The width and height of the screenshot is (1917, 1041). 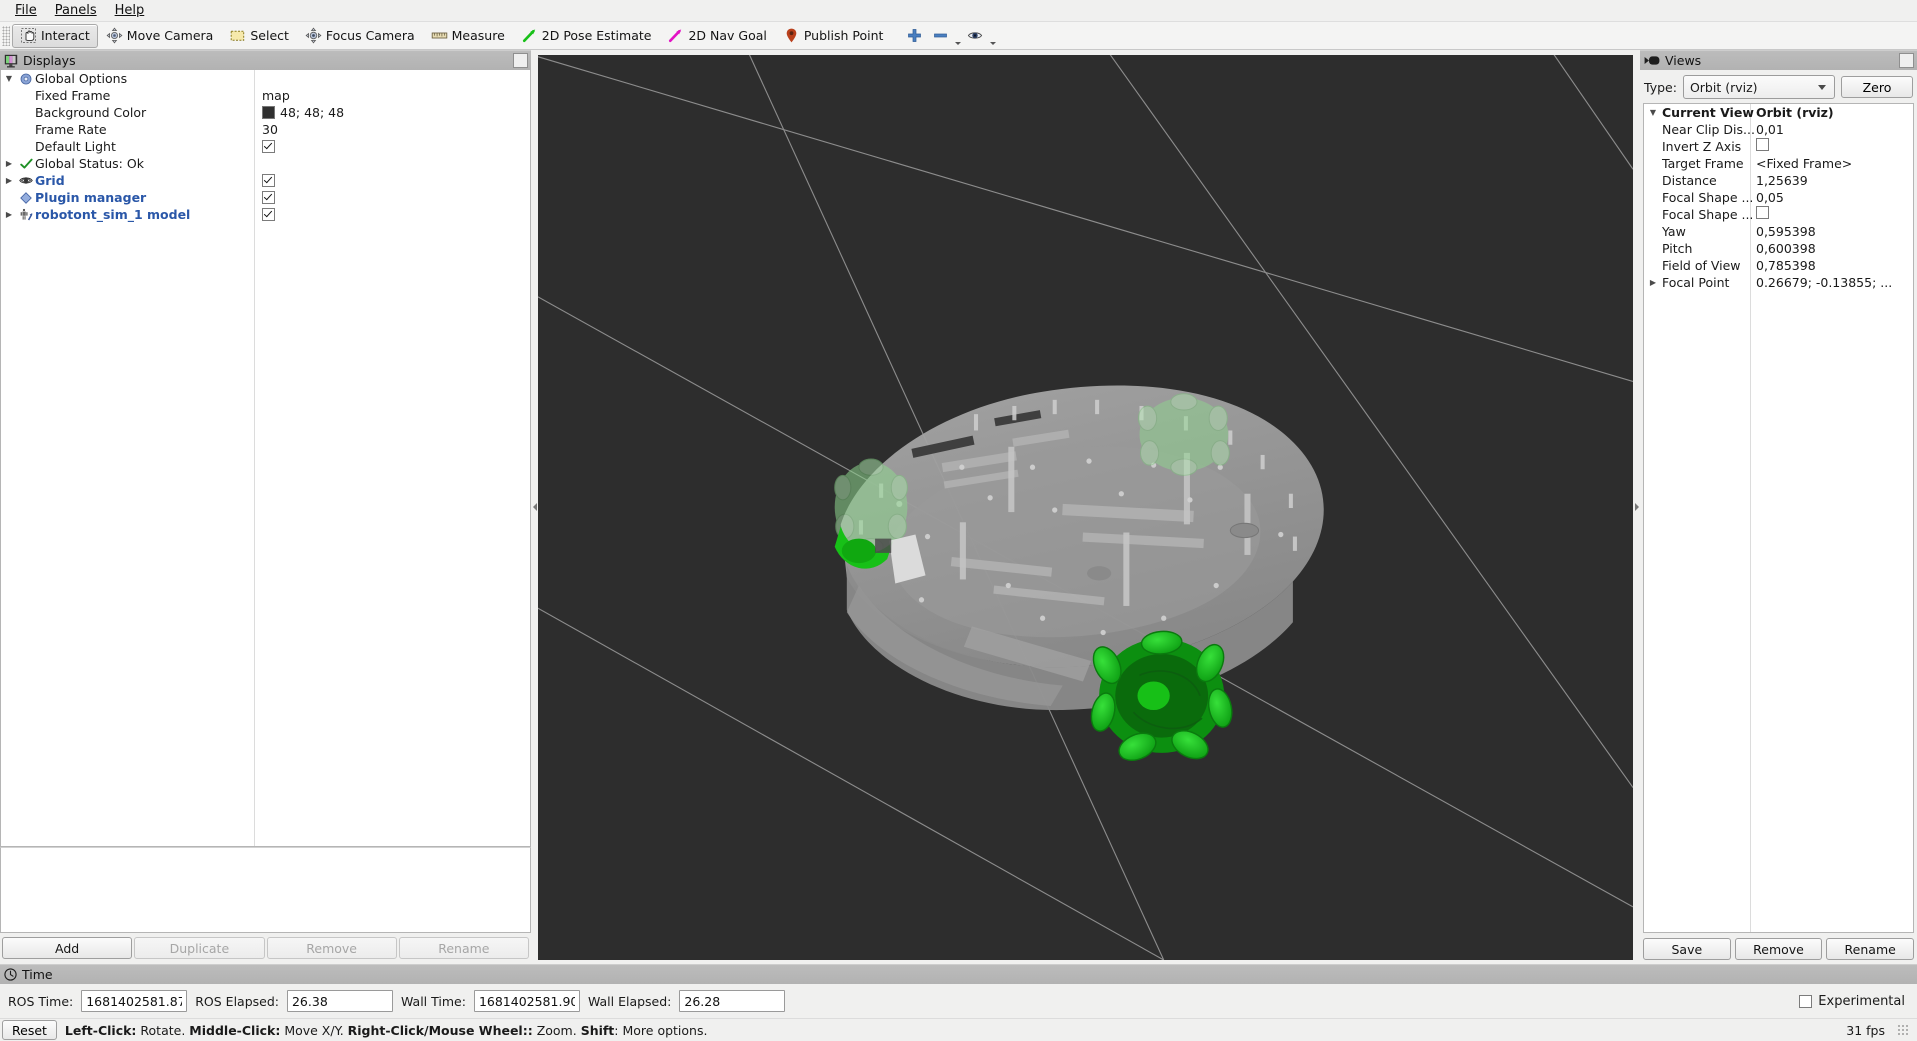 I want to click on view-value-field-of-view: 0,785398, so click(x=1783, y=265).